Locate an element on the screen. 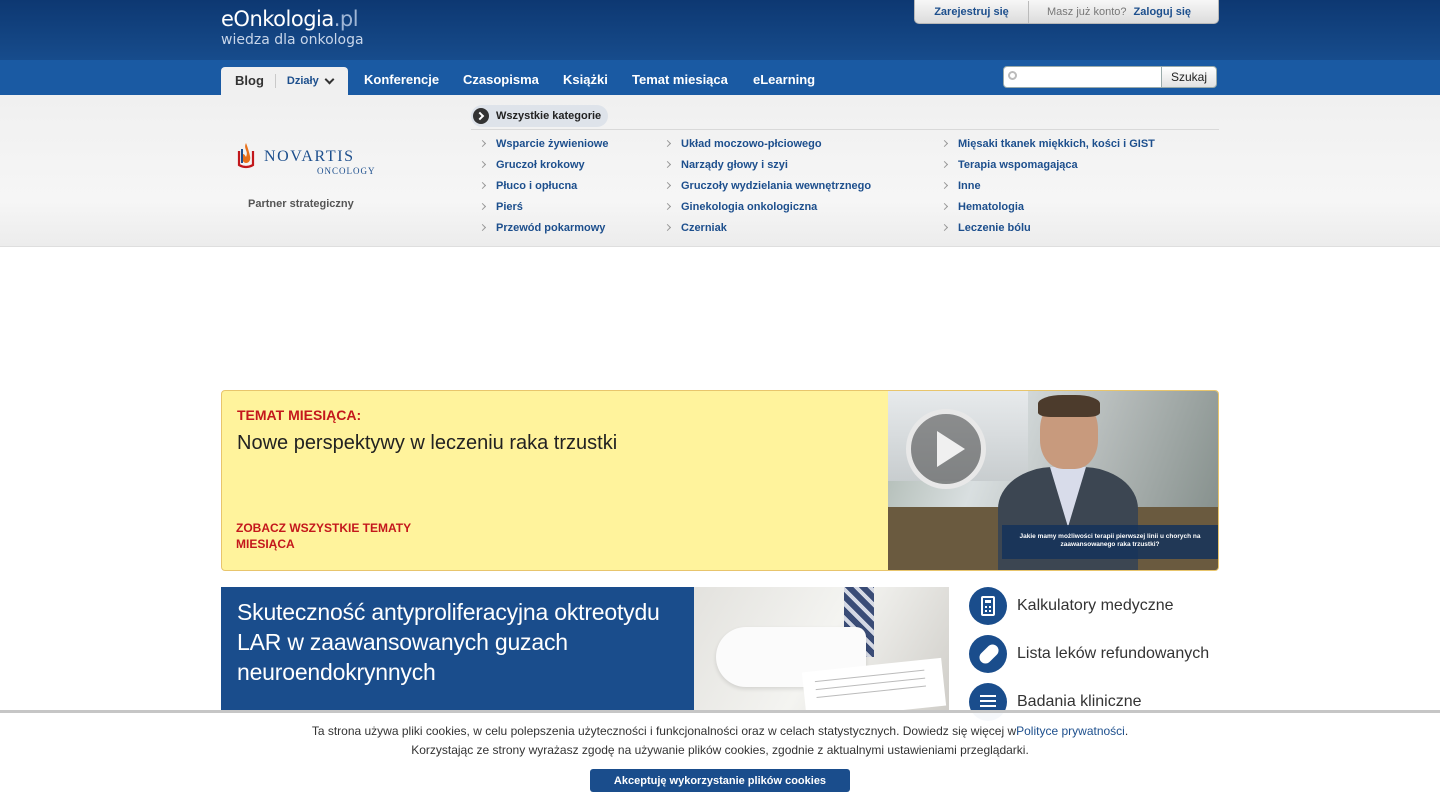 The width and height of the screenshot is (1440, 800). category-link: Układ moczowo-płciowego is located at coordinates (742, 144).